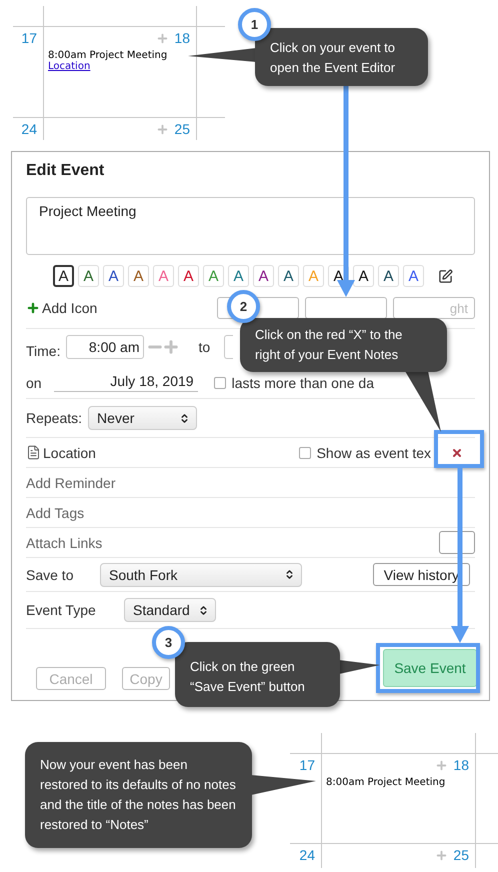 The image size is (498, 872). What do you see at coordinates (126, 382) in the screenshot?
I see `date-field: July 18, 2019` at bounding box center [126, 382].